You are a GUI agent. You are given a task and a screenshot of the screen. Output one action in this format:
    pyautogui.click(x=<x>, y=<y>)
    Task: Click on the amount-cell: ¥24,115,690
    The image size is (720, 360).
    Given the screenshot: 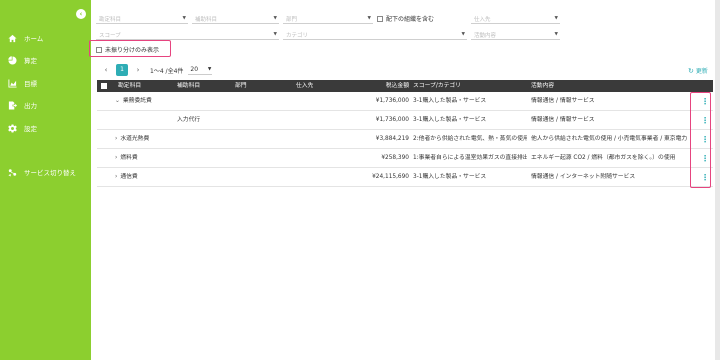 What is the action you would take?
    pyautogui.click(x=390, y=177)
    